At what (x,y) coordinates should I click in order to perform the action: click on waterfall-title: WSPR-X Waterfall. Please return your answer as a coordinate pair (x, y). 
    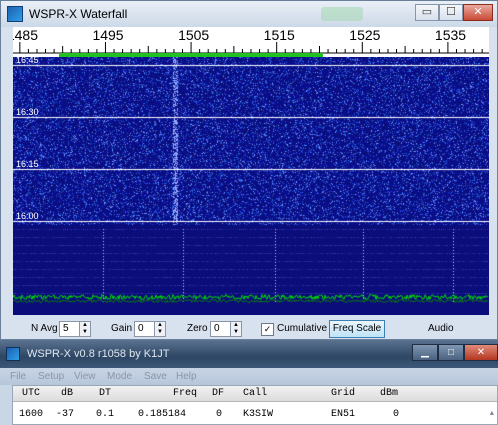
    Looking at the image, I should click on (78, 14).